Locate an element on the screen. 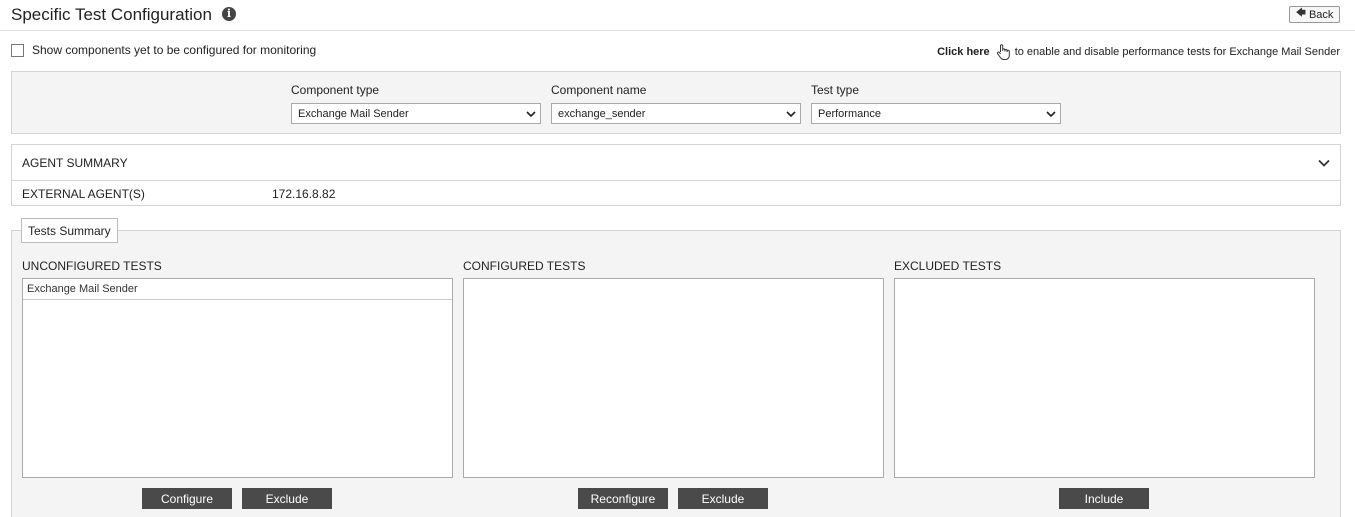 Image resolution: width=1355 pixels, height=517 pixels. exclude-configured-button: Exclude is located at coordinates (723, 498).